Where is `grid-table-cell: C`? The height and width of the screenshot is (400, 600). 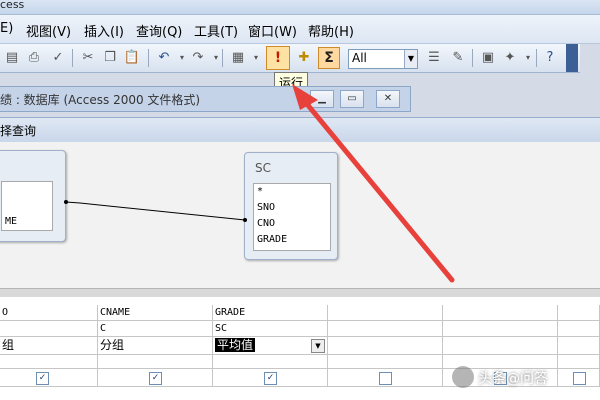 grid-table-cell: C is located at coordinates (155, 329).